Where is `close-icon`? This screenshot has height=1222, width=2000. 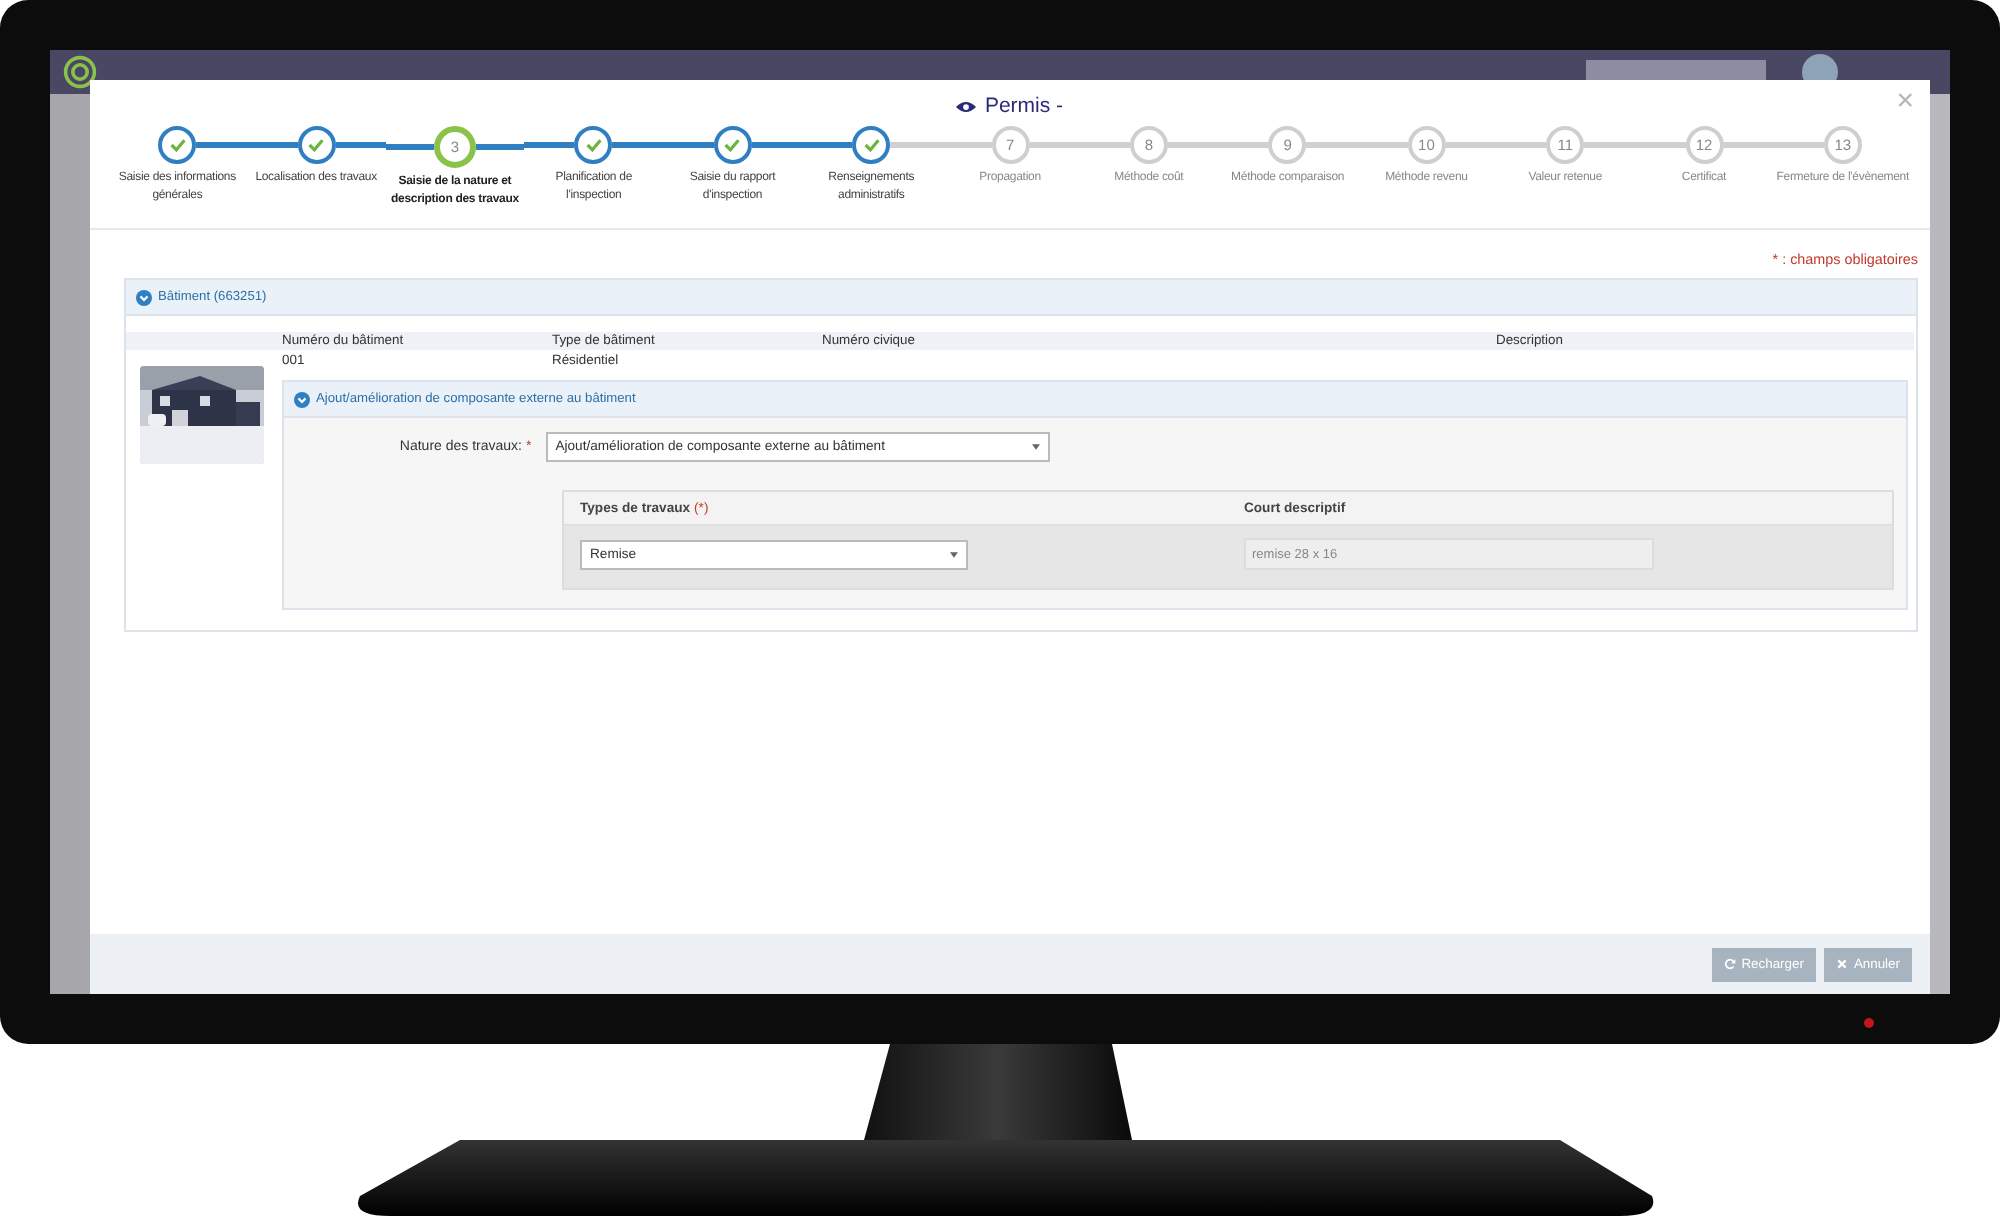 close-icon is located at coordinates (1841, 964).